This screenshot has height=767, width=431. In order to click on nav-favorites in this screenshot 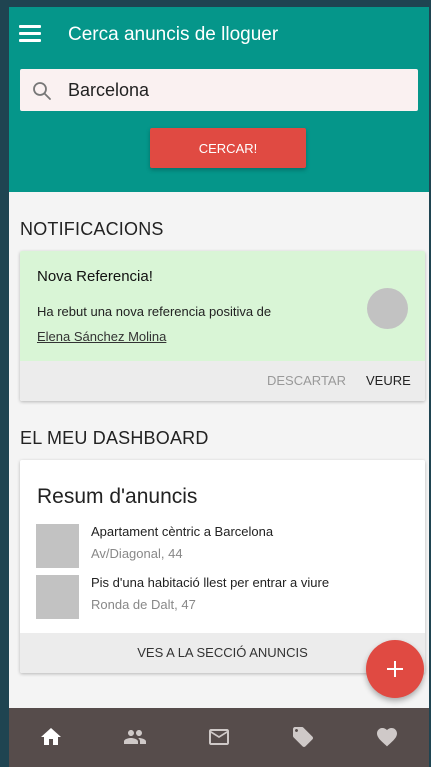, I will do `click(387, 737)`.